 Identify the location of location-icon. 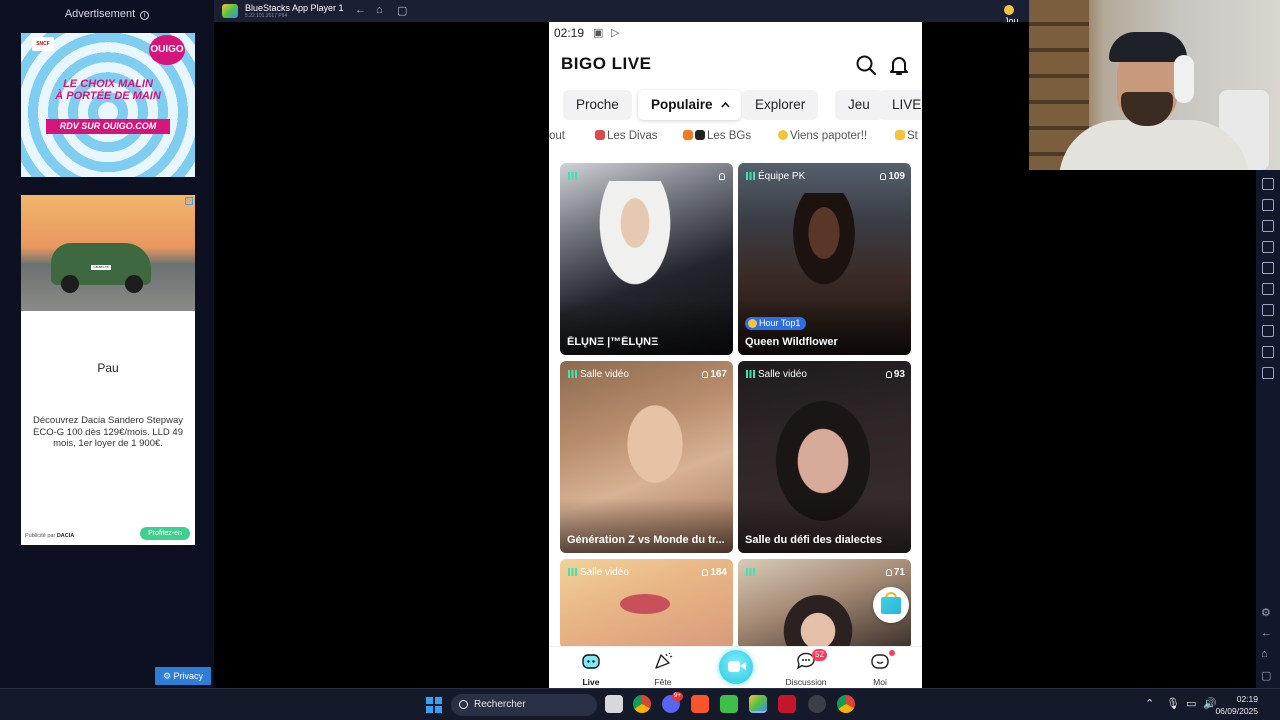
(1268, 331).